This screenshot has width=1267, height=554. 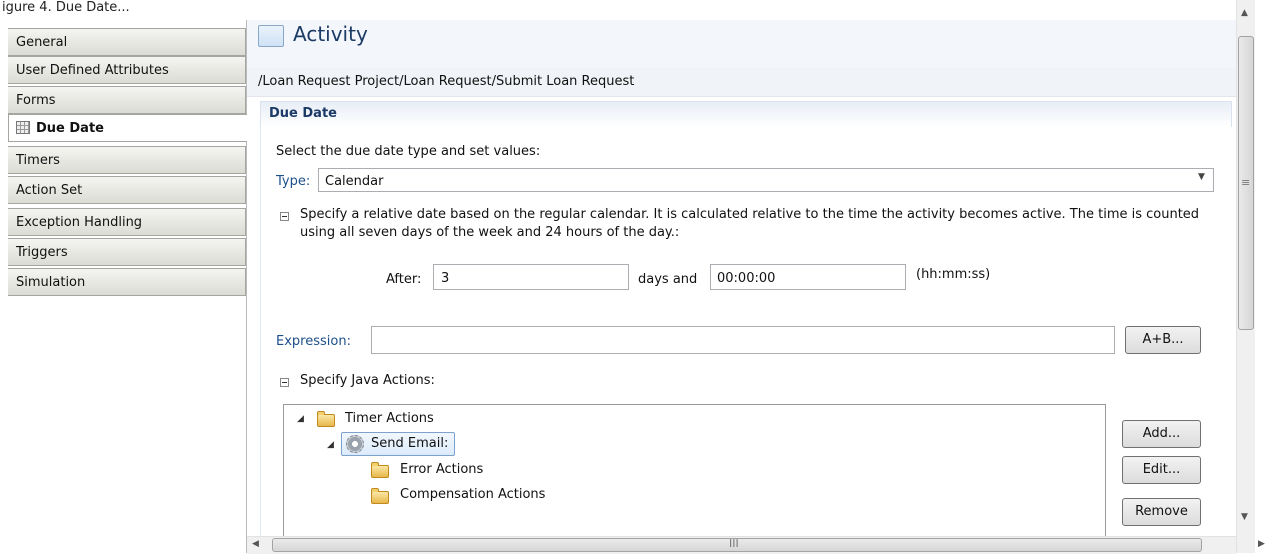 What do you see at coordinates (36, 100) in the screenshot?
I see `sidebar-item-label: Forms` at bounding box center [36, 100].